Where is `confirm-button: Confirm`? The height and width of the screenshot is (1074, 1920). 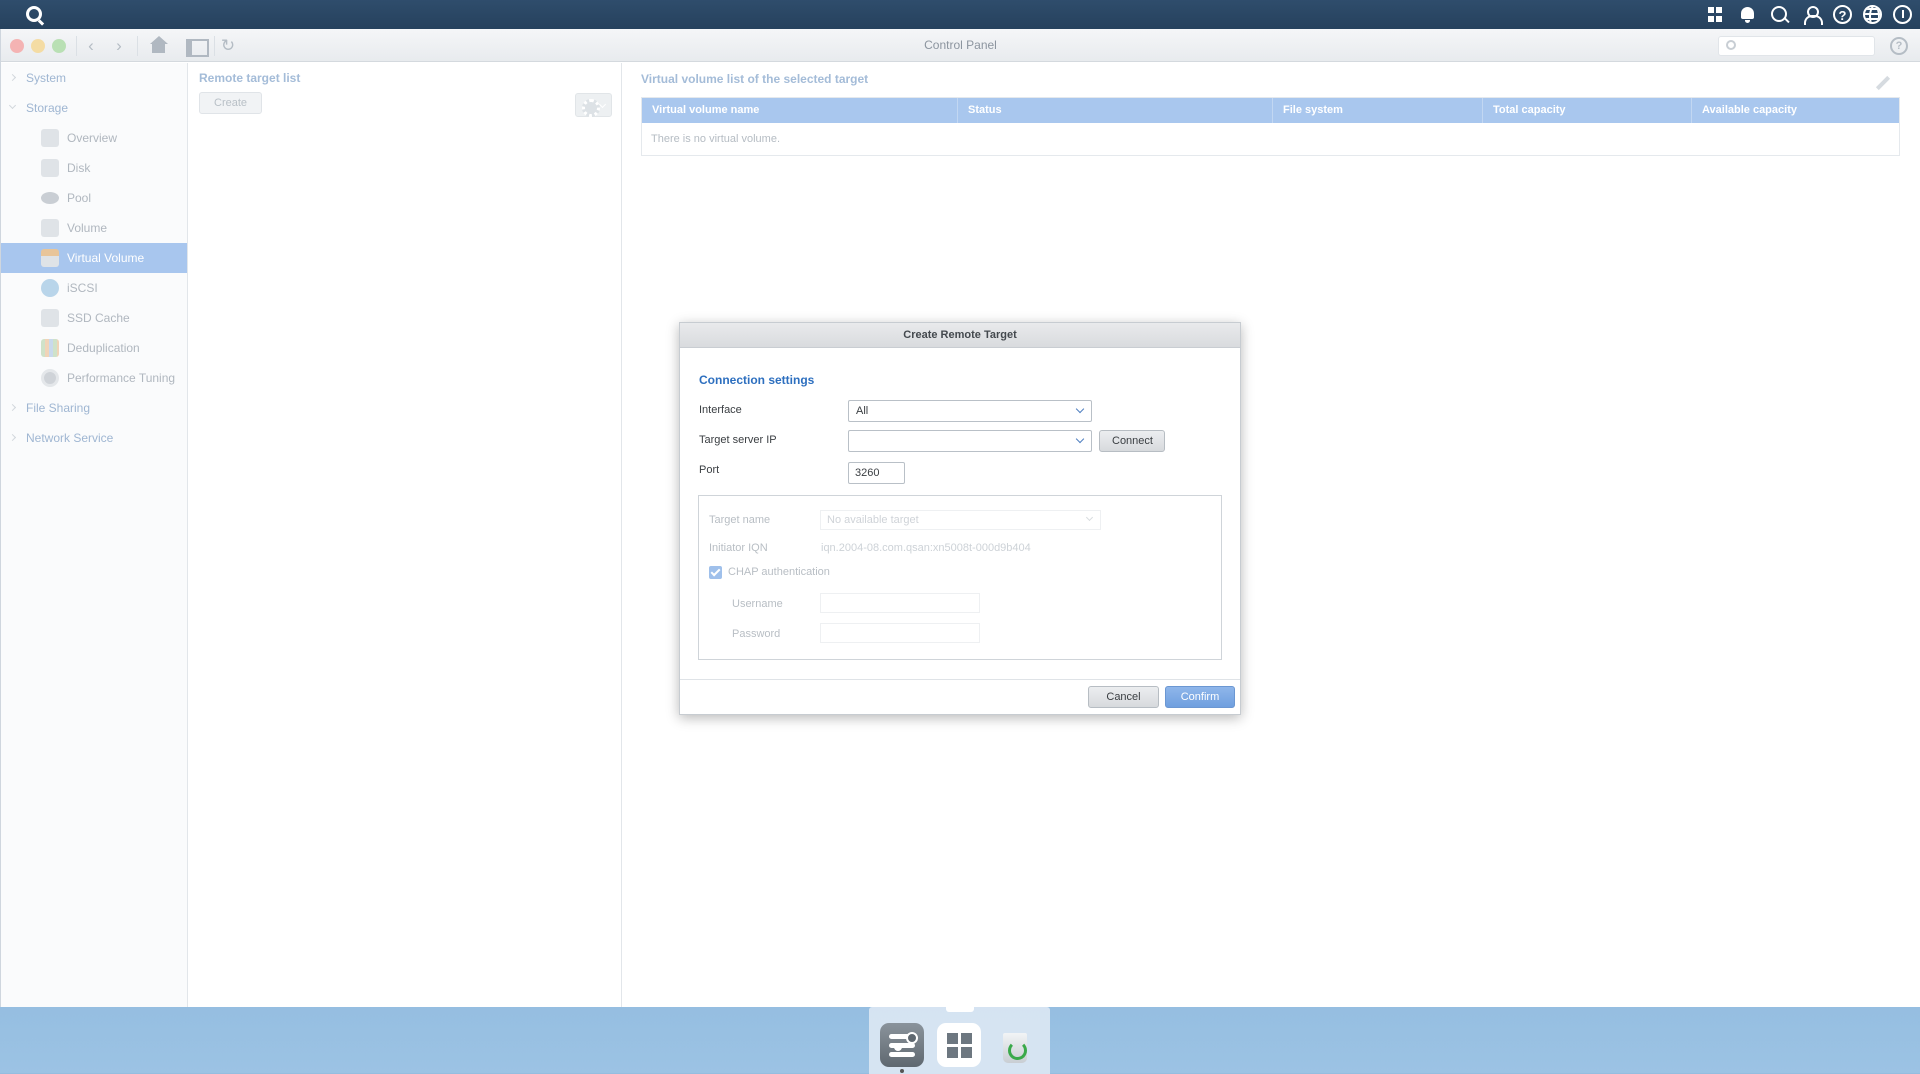
confirm-button: Confirm is located at coordinates (1200, 697).